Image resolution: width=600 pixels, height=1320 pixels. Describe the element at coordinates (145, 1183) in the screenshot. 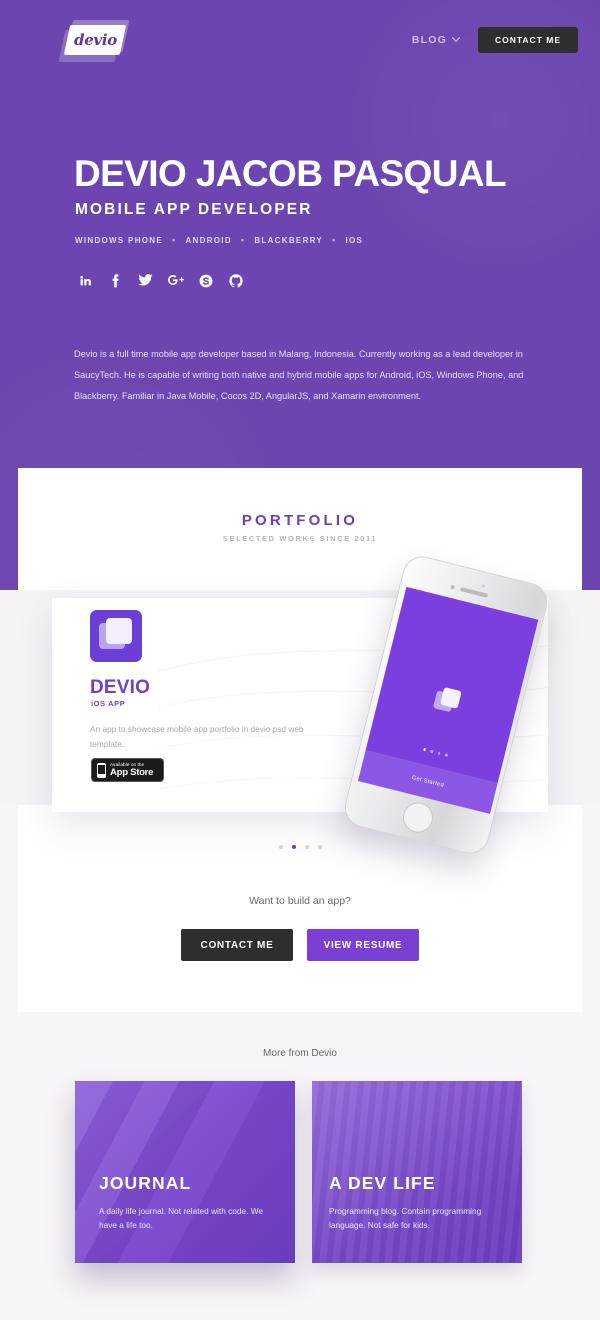

I see `more-card-heading: JOURNAL` at that location.